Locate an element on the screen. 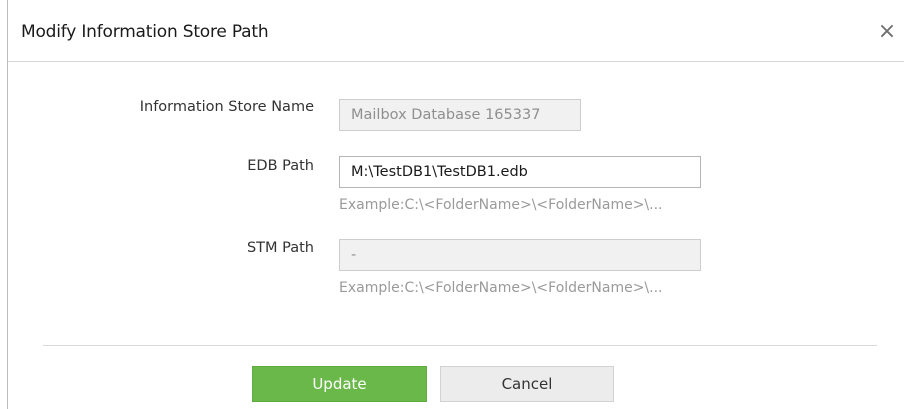  edb-path-label: EDB Path is located at coordinates (280, 166).